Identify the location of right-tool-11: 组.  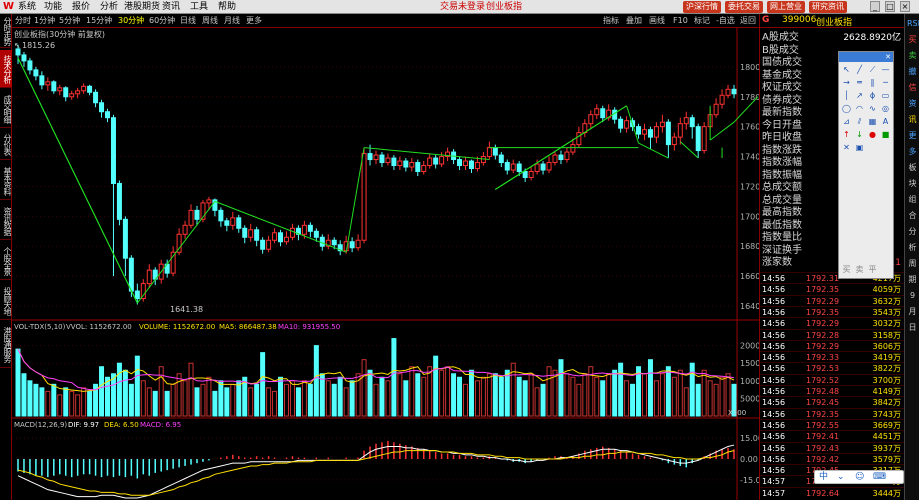
(912, 199).